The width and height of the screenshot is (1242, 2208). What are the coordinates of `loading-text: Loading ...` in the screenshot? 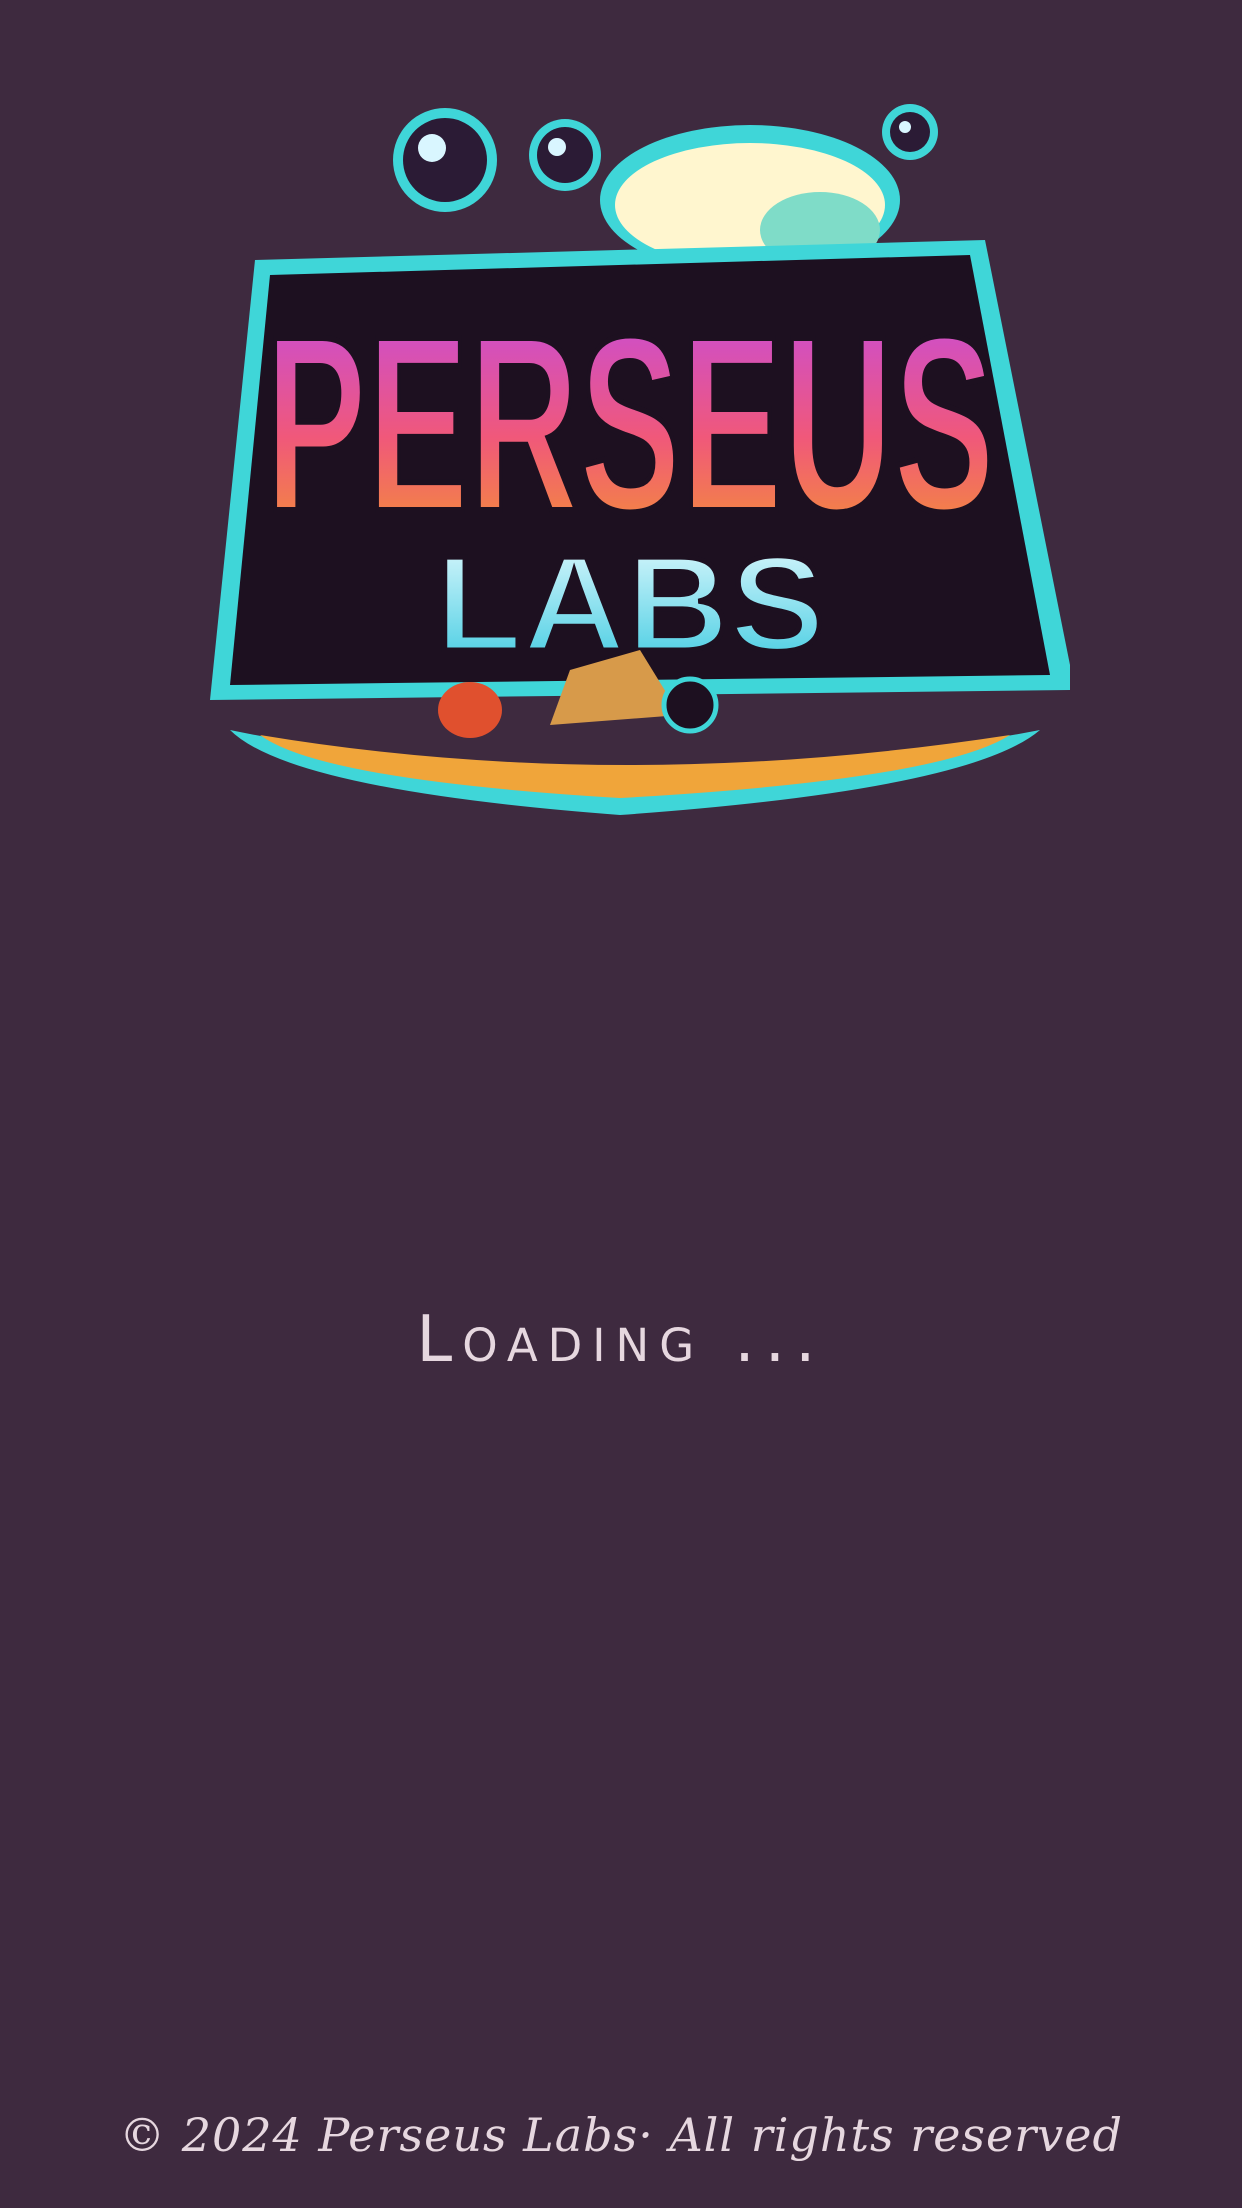 It's located at (621, 1340).